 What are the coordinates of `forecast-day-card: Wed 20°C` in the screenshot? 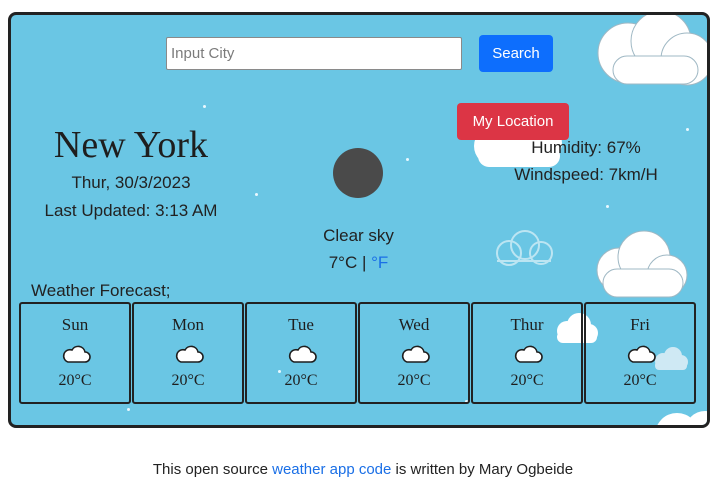 It's located at (414, 353).